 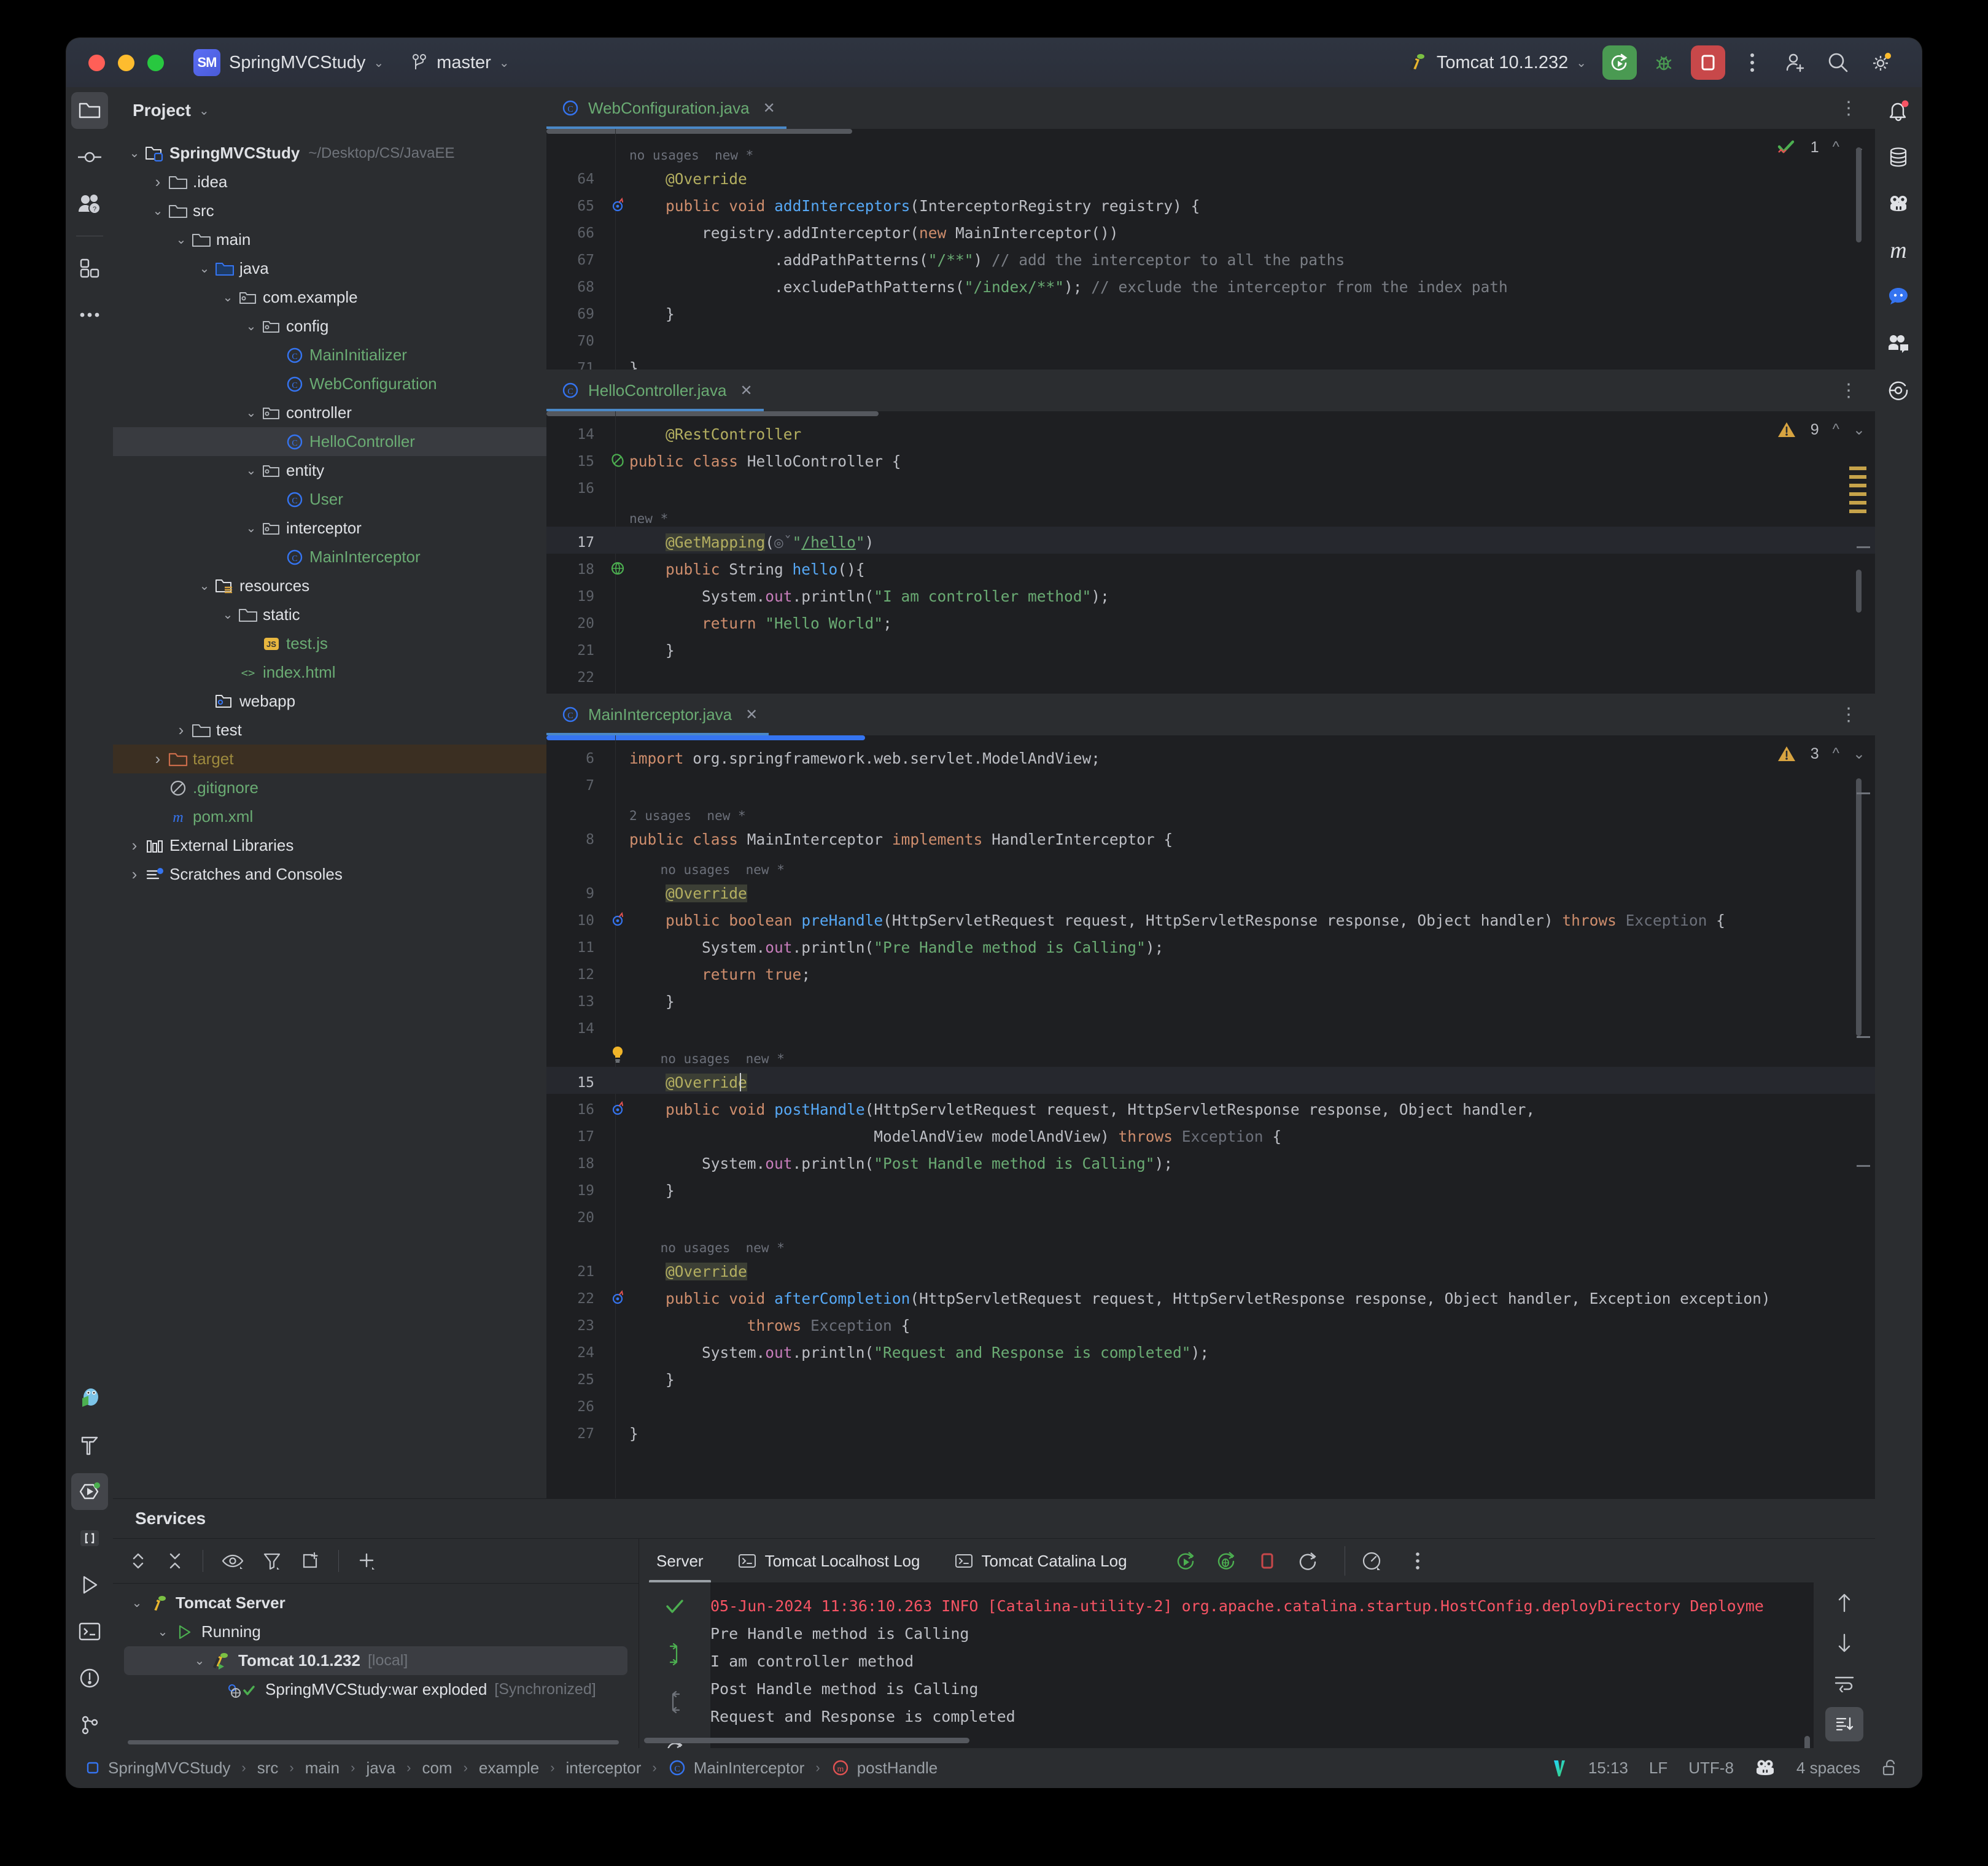 What do you see at coordinates (1838, 63) in the screenshot?
I see `search-icon` at bounding box center [1838, 63].